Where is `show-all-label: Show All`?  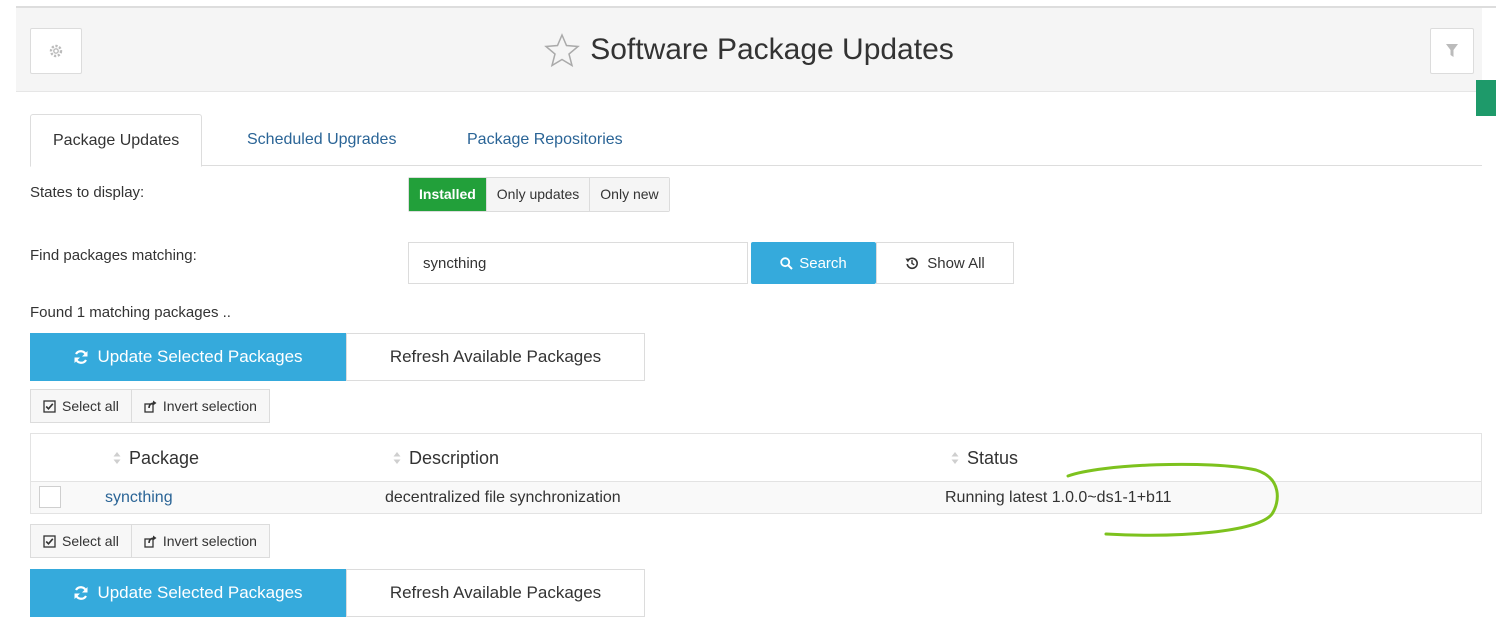
show-all-label: Show All is located at coordinates (956, 263).